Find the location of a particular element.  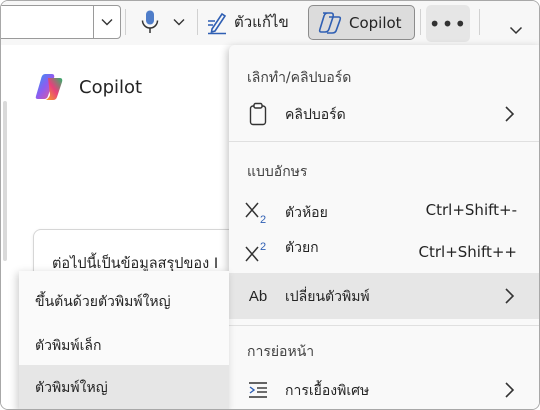

subscript-icon: 2 is located at coordinates (258, 212).